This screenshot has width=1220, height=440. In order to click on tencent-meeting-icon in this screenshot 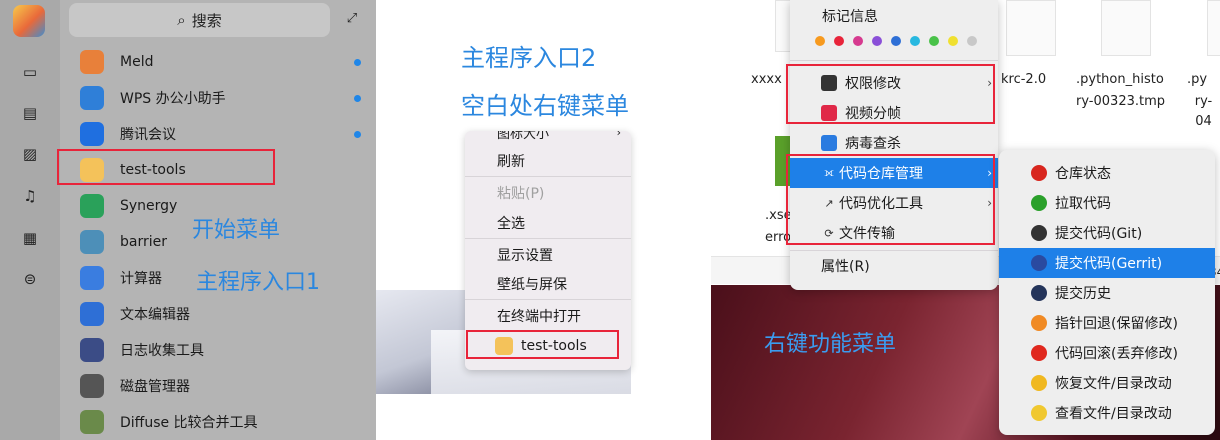, I will do `click(92, 134)`.